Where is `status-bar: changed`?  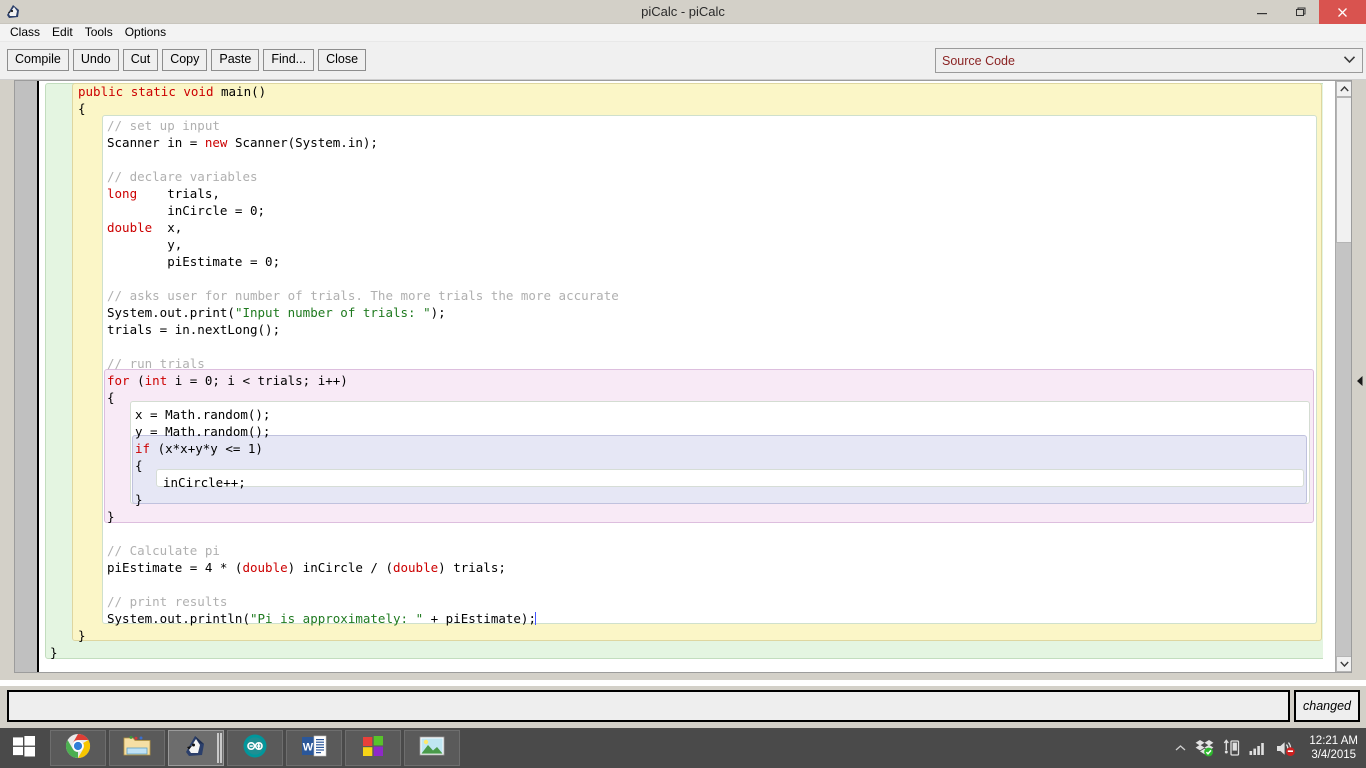 status-bar: changed is located at coordinates (683, 707).